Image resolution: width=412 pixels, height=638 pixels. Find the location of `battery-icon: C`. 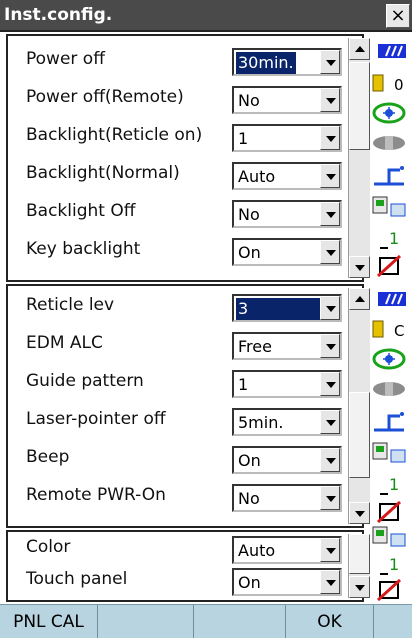

battery-icon: C is located at coordinates (389, 329).